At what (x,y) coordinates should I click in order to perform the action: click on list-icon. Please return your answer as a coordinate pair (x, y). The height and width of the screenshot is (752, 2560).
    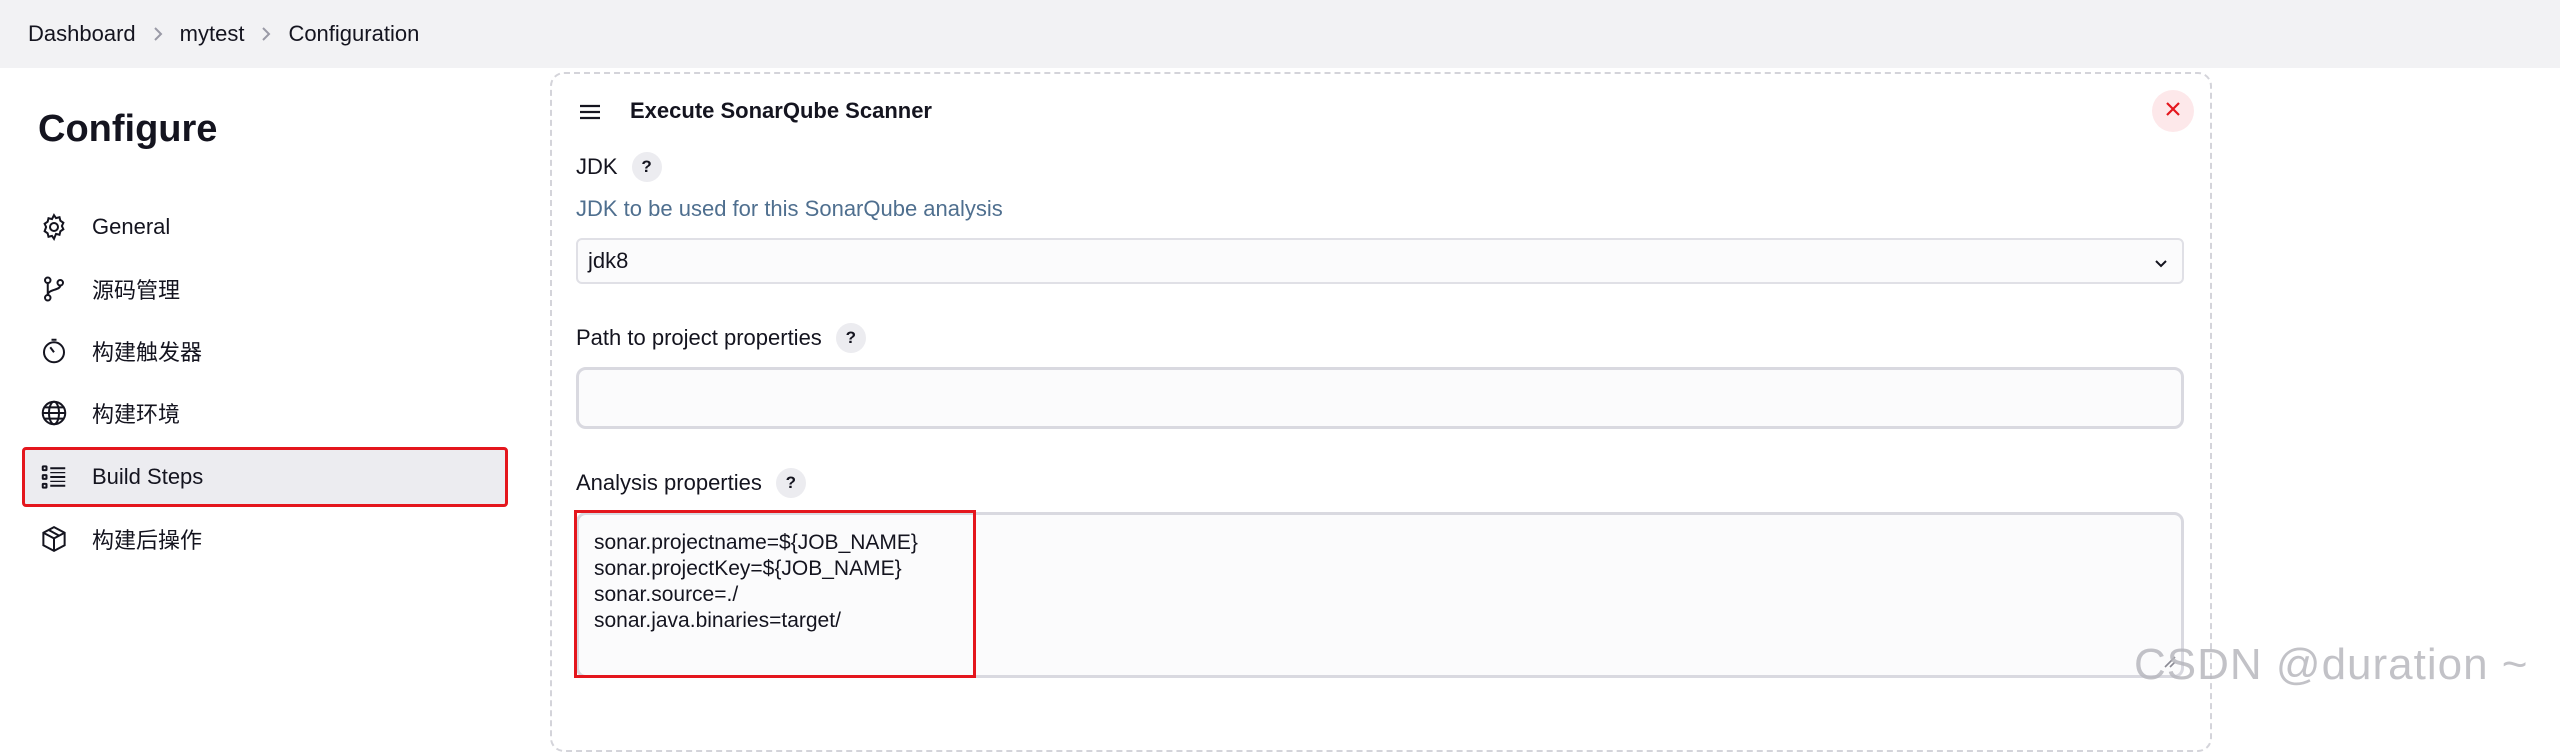
    Looking at the image, I should click on (54, 477).